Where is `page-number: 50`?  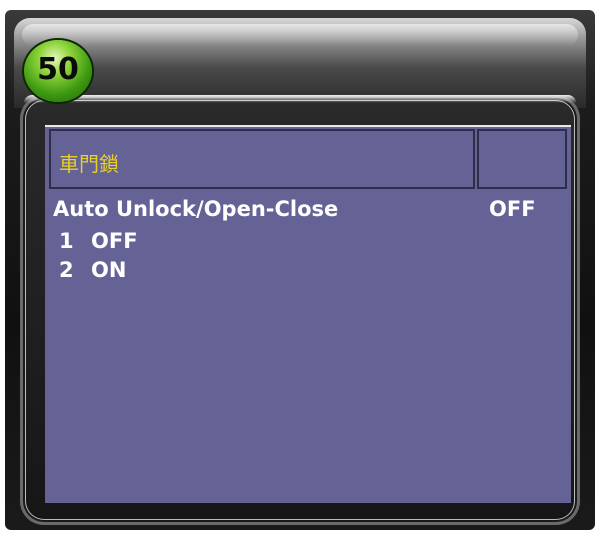 page-number: 50 is located at coordinates (58, 69).